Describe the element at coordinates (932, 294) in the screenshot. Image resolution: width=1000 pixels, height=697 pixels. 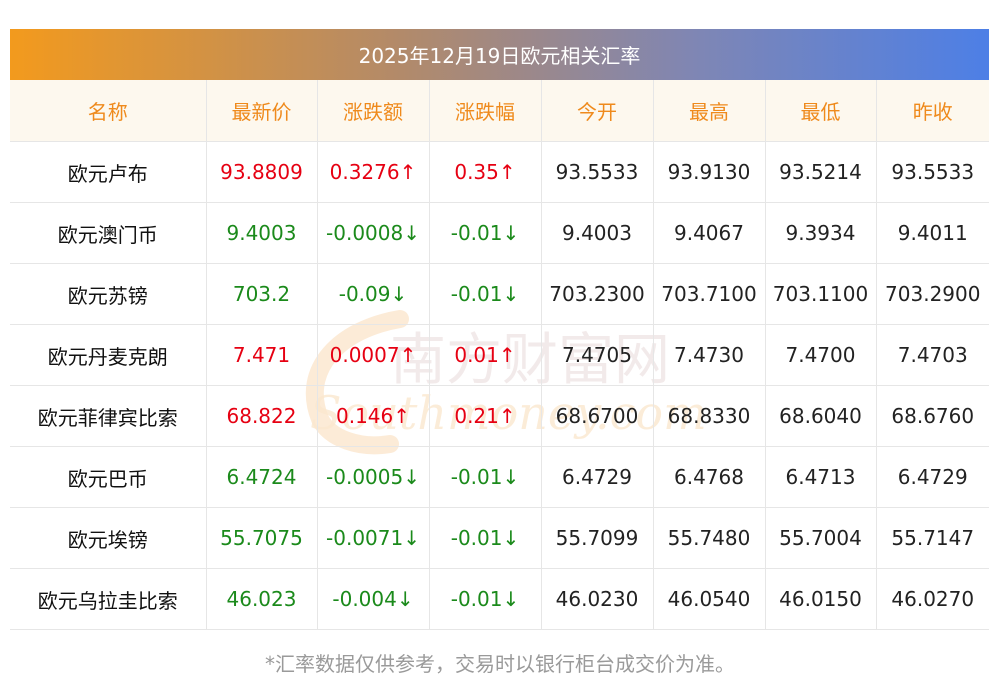
I see `cell-prev-close: 703.2900` at that location.